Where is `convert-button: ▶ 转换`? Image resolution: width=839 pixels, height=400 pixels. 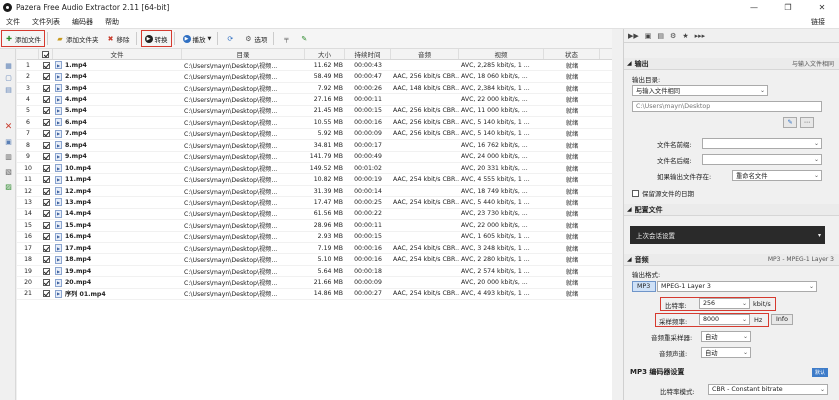 convert-button: ▶ 转换 is located at coordinates (156, 38).